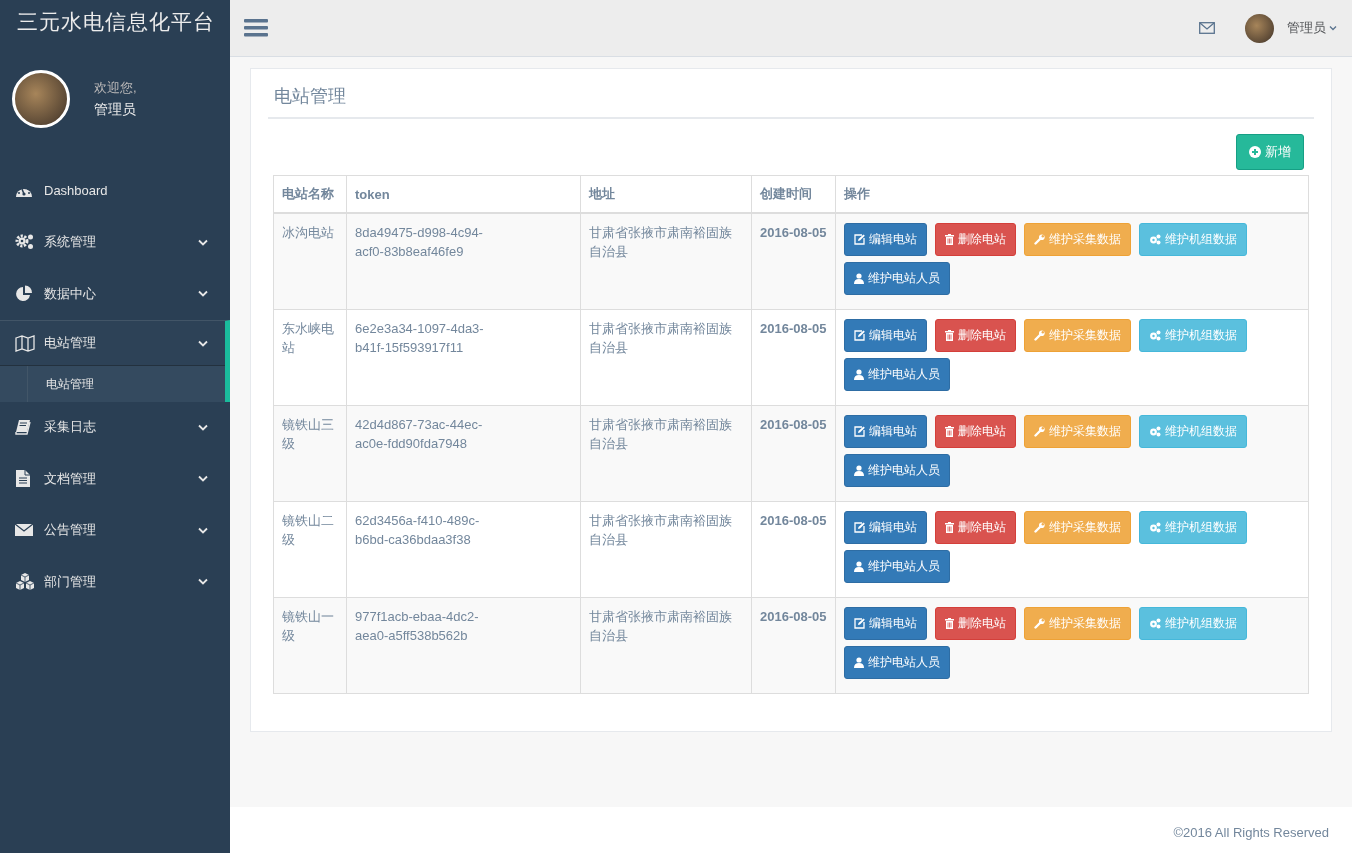 The height and width of the screenshot is (853, 1352). Describe the element at coordinates (1305, 28) in the screenshot. I see `user-menu: 管理员` at that location.